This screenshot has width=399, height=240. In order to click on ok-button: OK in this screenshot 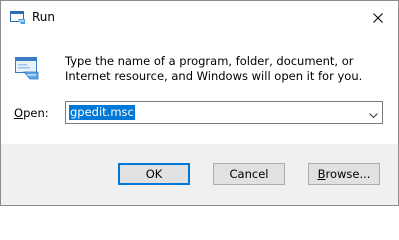, I will do `click(154, 174)`.